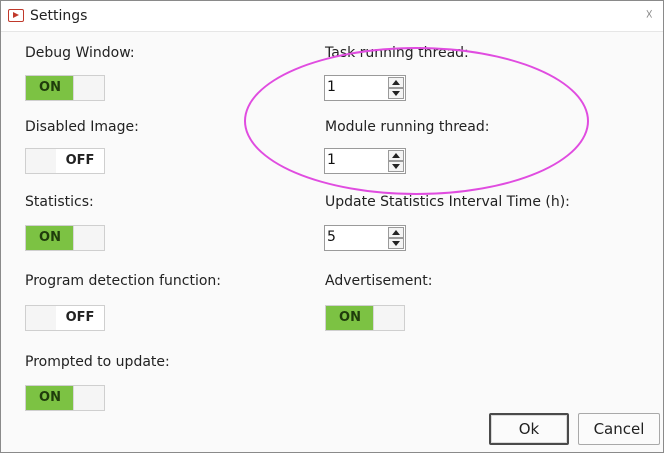  I want to click on disabled-image-toggle: OFF, so click(65, 161).